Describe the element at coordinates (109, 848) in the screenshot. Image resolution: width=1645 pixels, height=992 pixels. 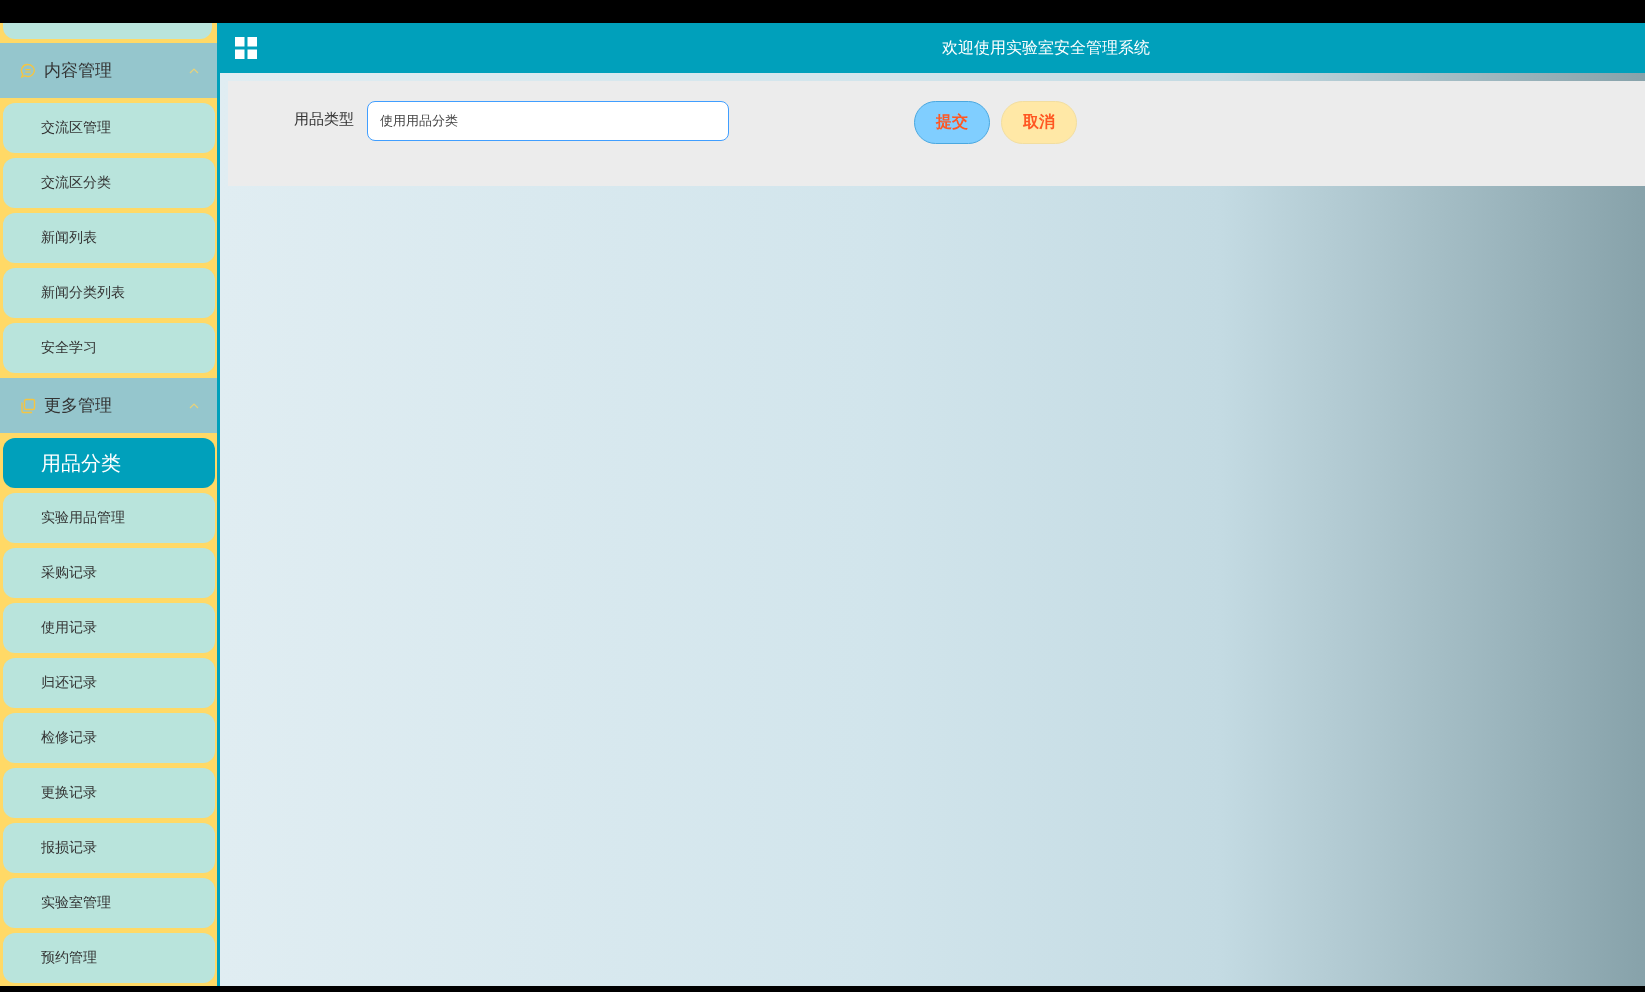
I see `menu-item: 报损记录` at that location.